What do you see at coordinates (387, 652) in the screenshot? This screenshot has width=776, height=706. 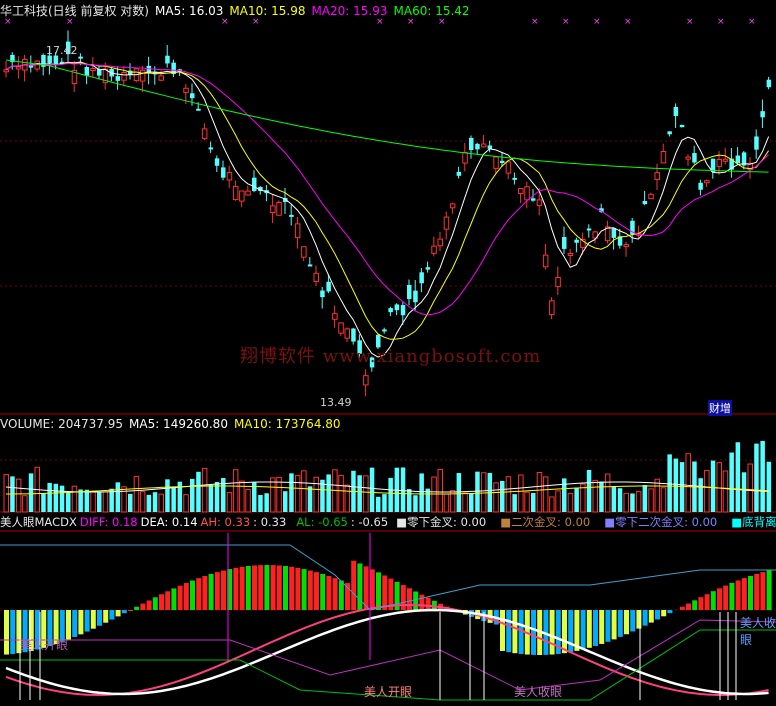 I see `dea-line` at bounding box center [387, 652].